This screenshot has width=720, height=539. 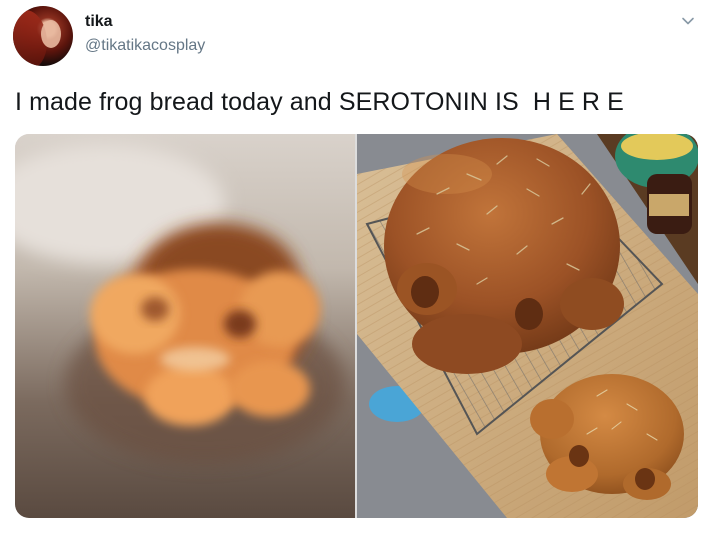 I want to click on author-name: tika, so click(x=99, y=22).